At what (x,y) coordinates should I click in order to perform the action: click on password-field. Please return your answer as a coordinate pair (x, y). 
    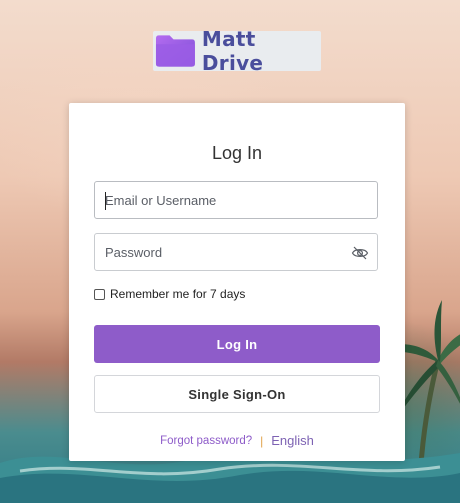
    Looking at the image, I should click on (236, 252).